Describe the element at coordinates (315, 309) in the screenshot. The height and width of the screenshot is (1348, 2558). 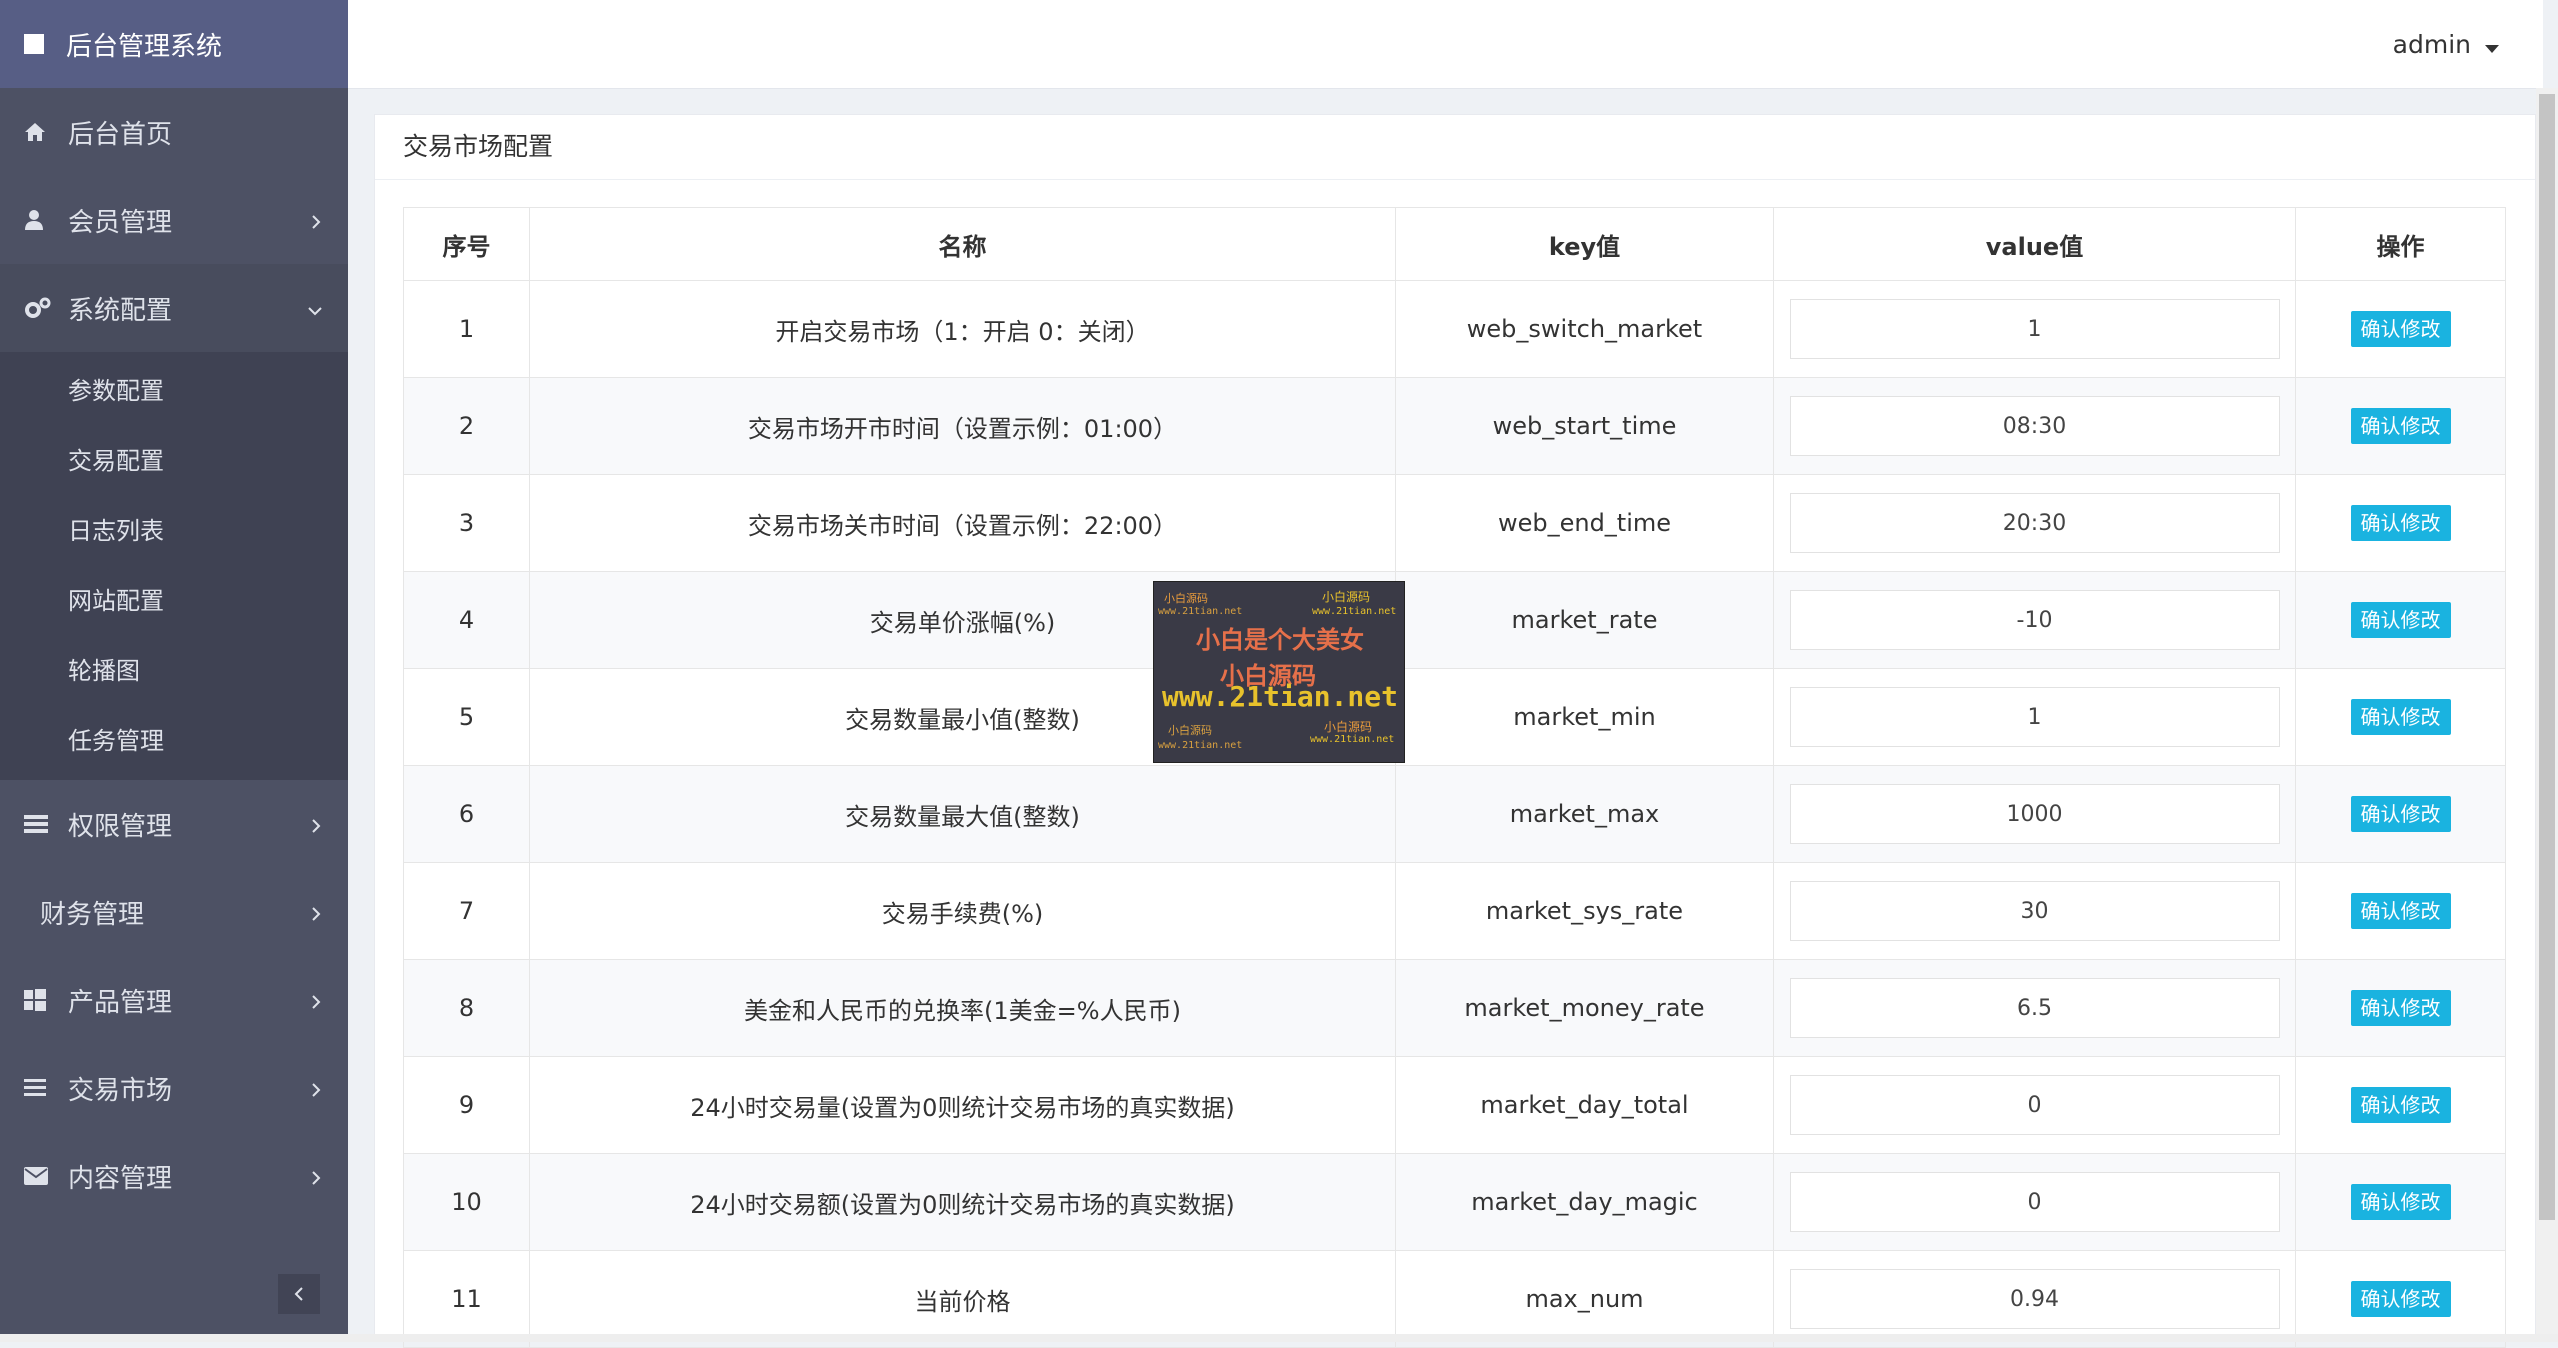
I see `chevron-down-icon` at that location.